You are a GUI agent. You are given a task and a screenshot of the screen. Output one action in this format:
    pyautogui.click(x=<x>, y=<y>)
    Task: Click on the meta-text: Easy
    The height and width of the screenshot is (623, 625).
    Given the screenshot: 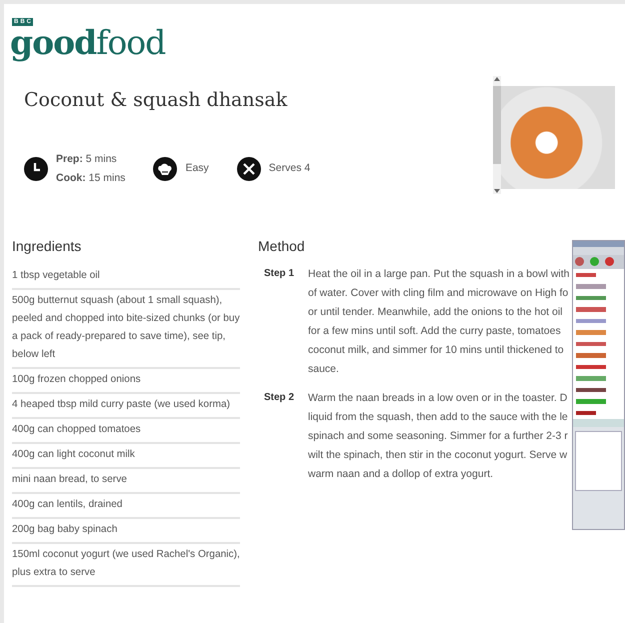 What is the action you would take?
    pyautogui.click(x=197, y=168)
    